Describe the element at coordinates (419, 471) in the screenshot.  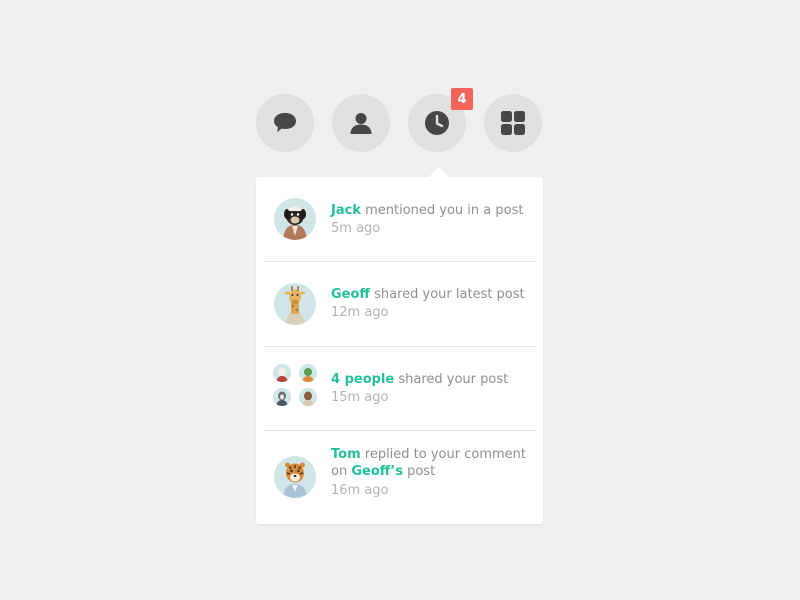
I see `notification-message-suffix: post` at that location.